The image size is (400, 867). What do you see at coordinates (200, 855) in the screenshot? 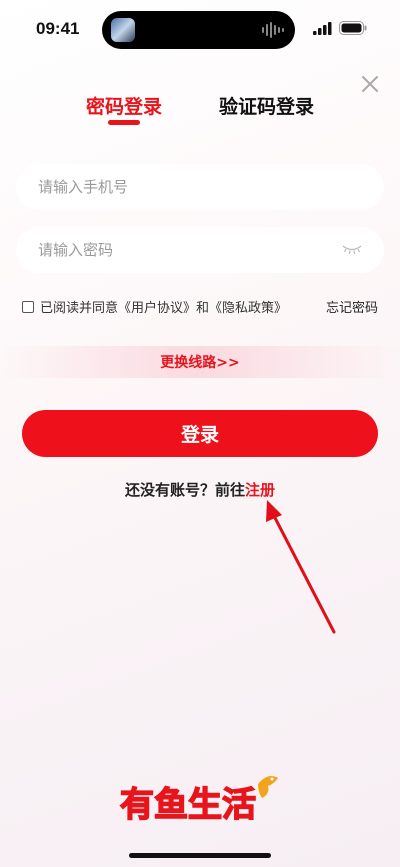
I see `home-indicator` at bounding box center [200, 855].